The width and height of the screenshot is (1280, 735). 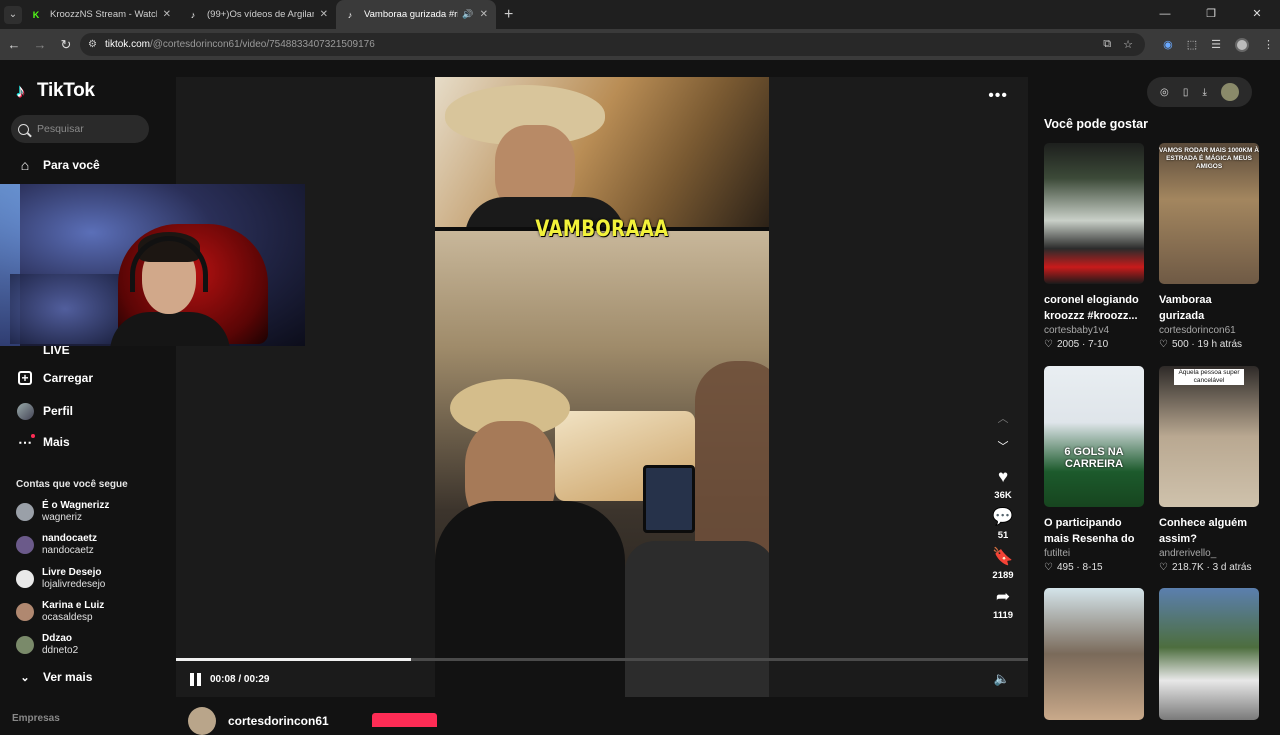 What do you see at coordinates (1165, 14) in the screenshot?
I see `minimize-icon: —` at bounding box center [1165, 14].